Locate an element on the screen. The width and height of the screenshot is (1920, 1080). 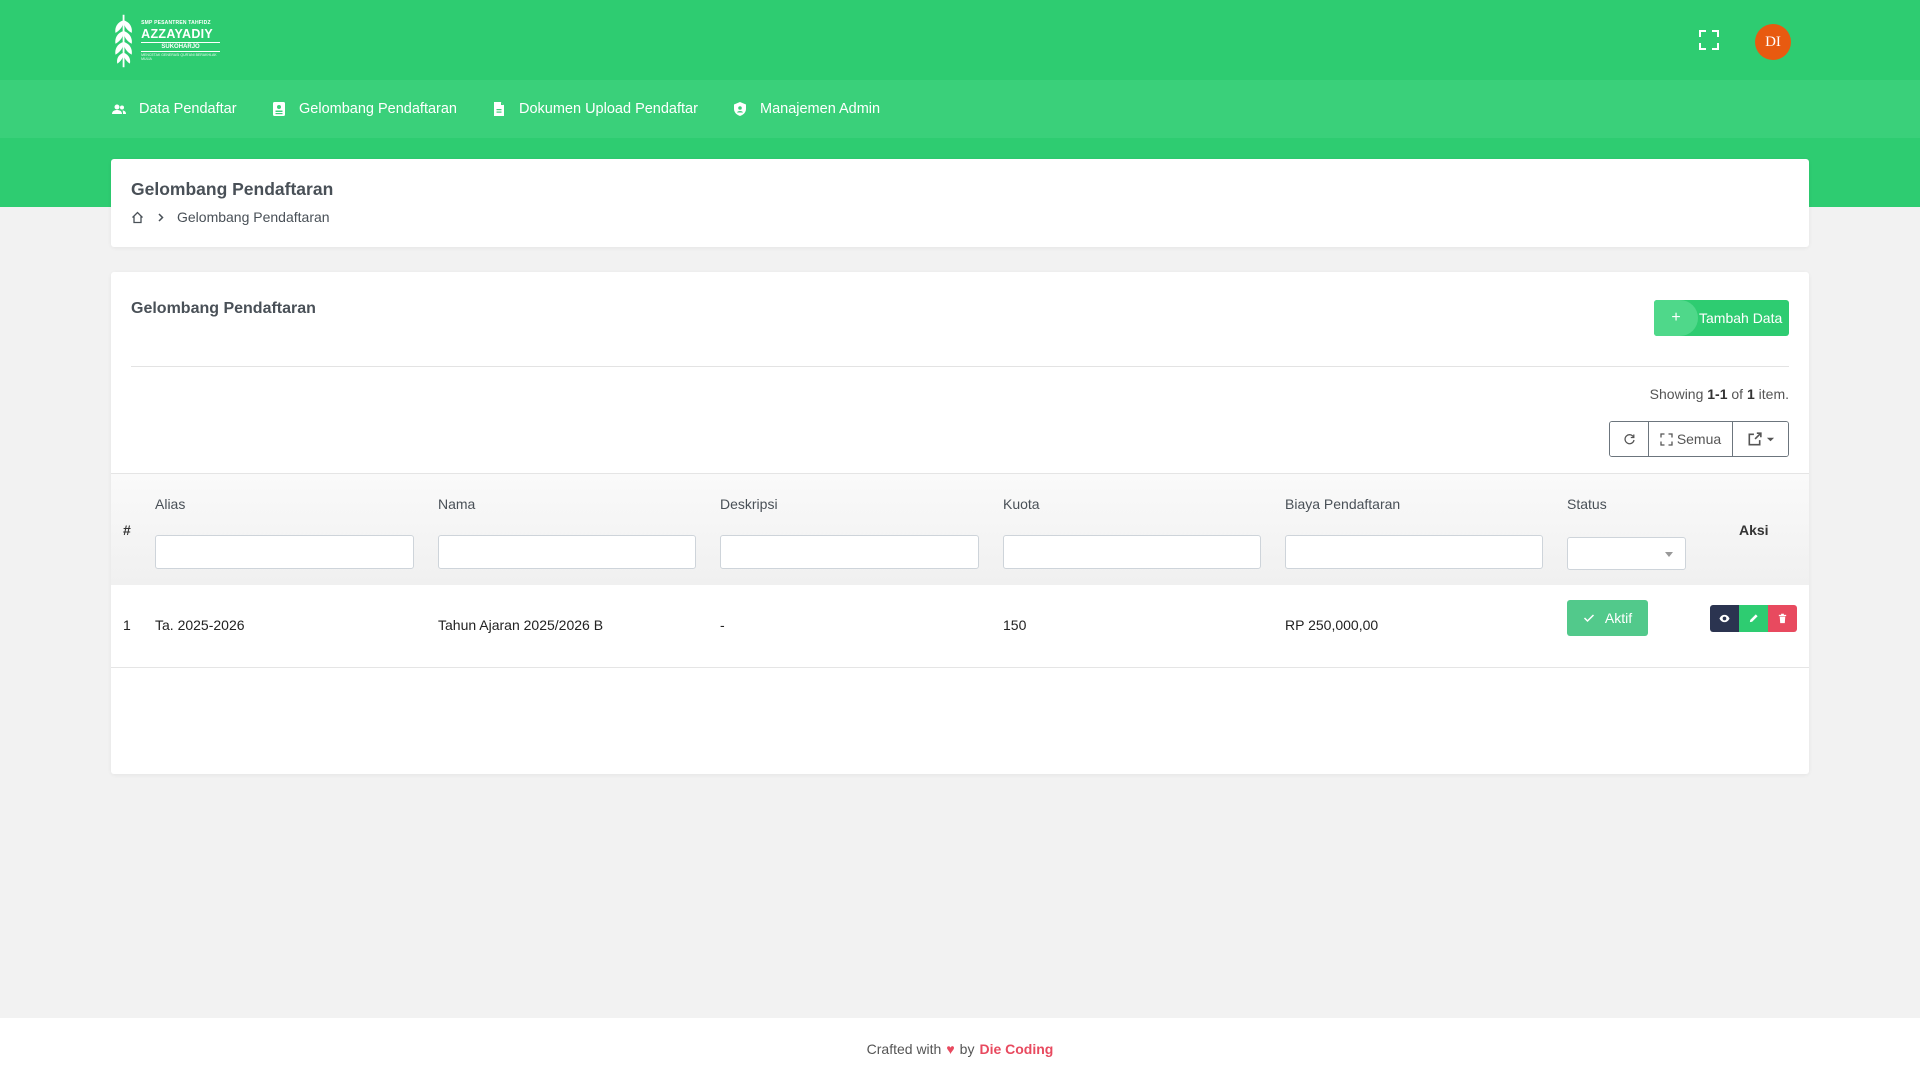
cell-alias: Ta. 2025-2026 is located at coordinates (200, 625).